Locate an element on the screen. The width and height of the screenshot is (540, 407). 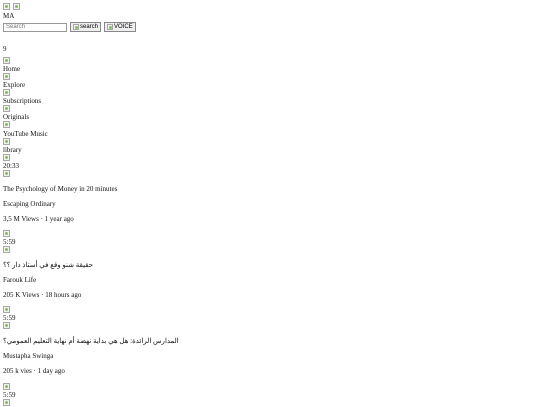
video-channel: Escaping Ordinary is located at coordinates (268, 204).